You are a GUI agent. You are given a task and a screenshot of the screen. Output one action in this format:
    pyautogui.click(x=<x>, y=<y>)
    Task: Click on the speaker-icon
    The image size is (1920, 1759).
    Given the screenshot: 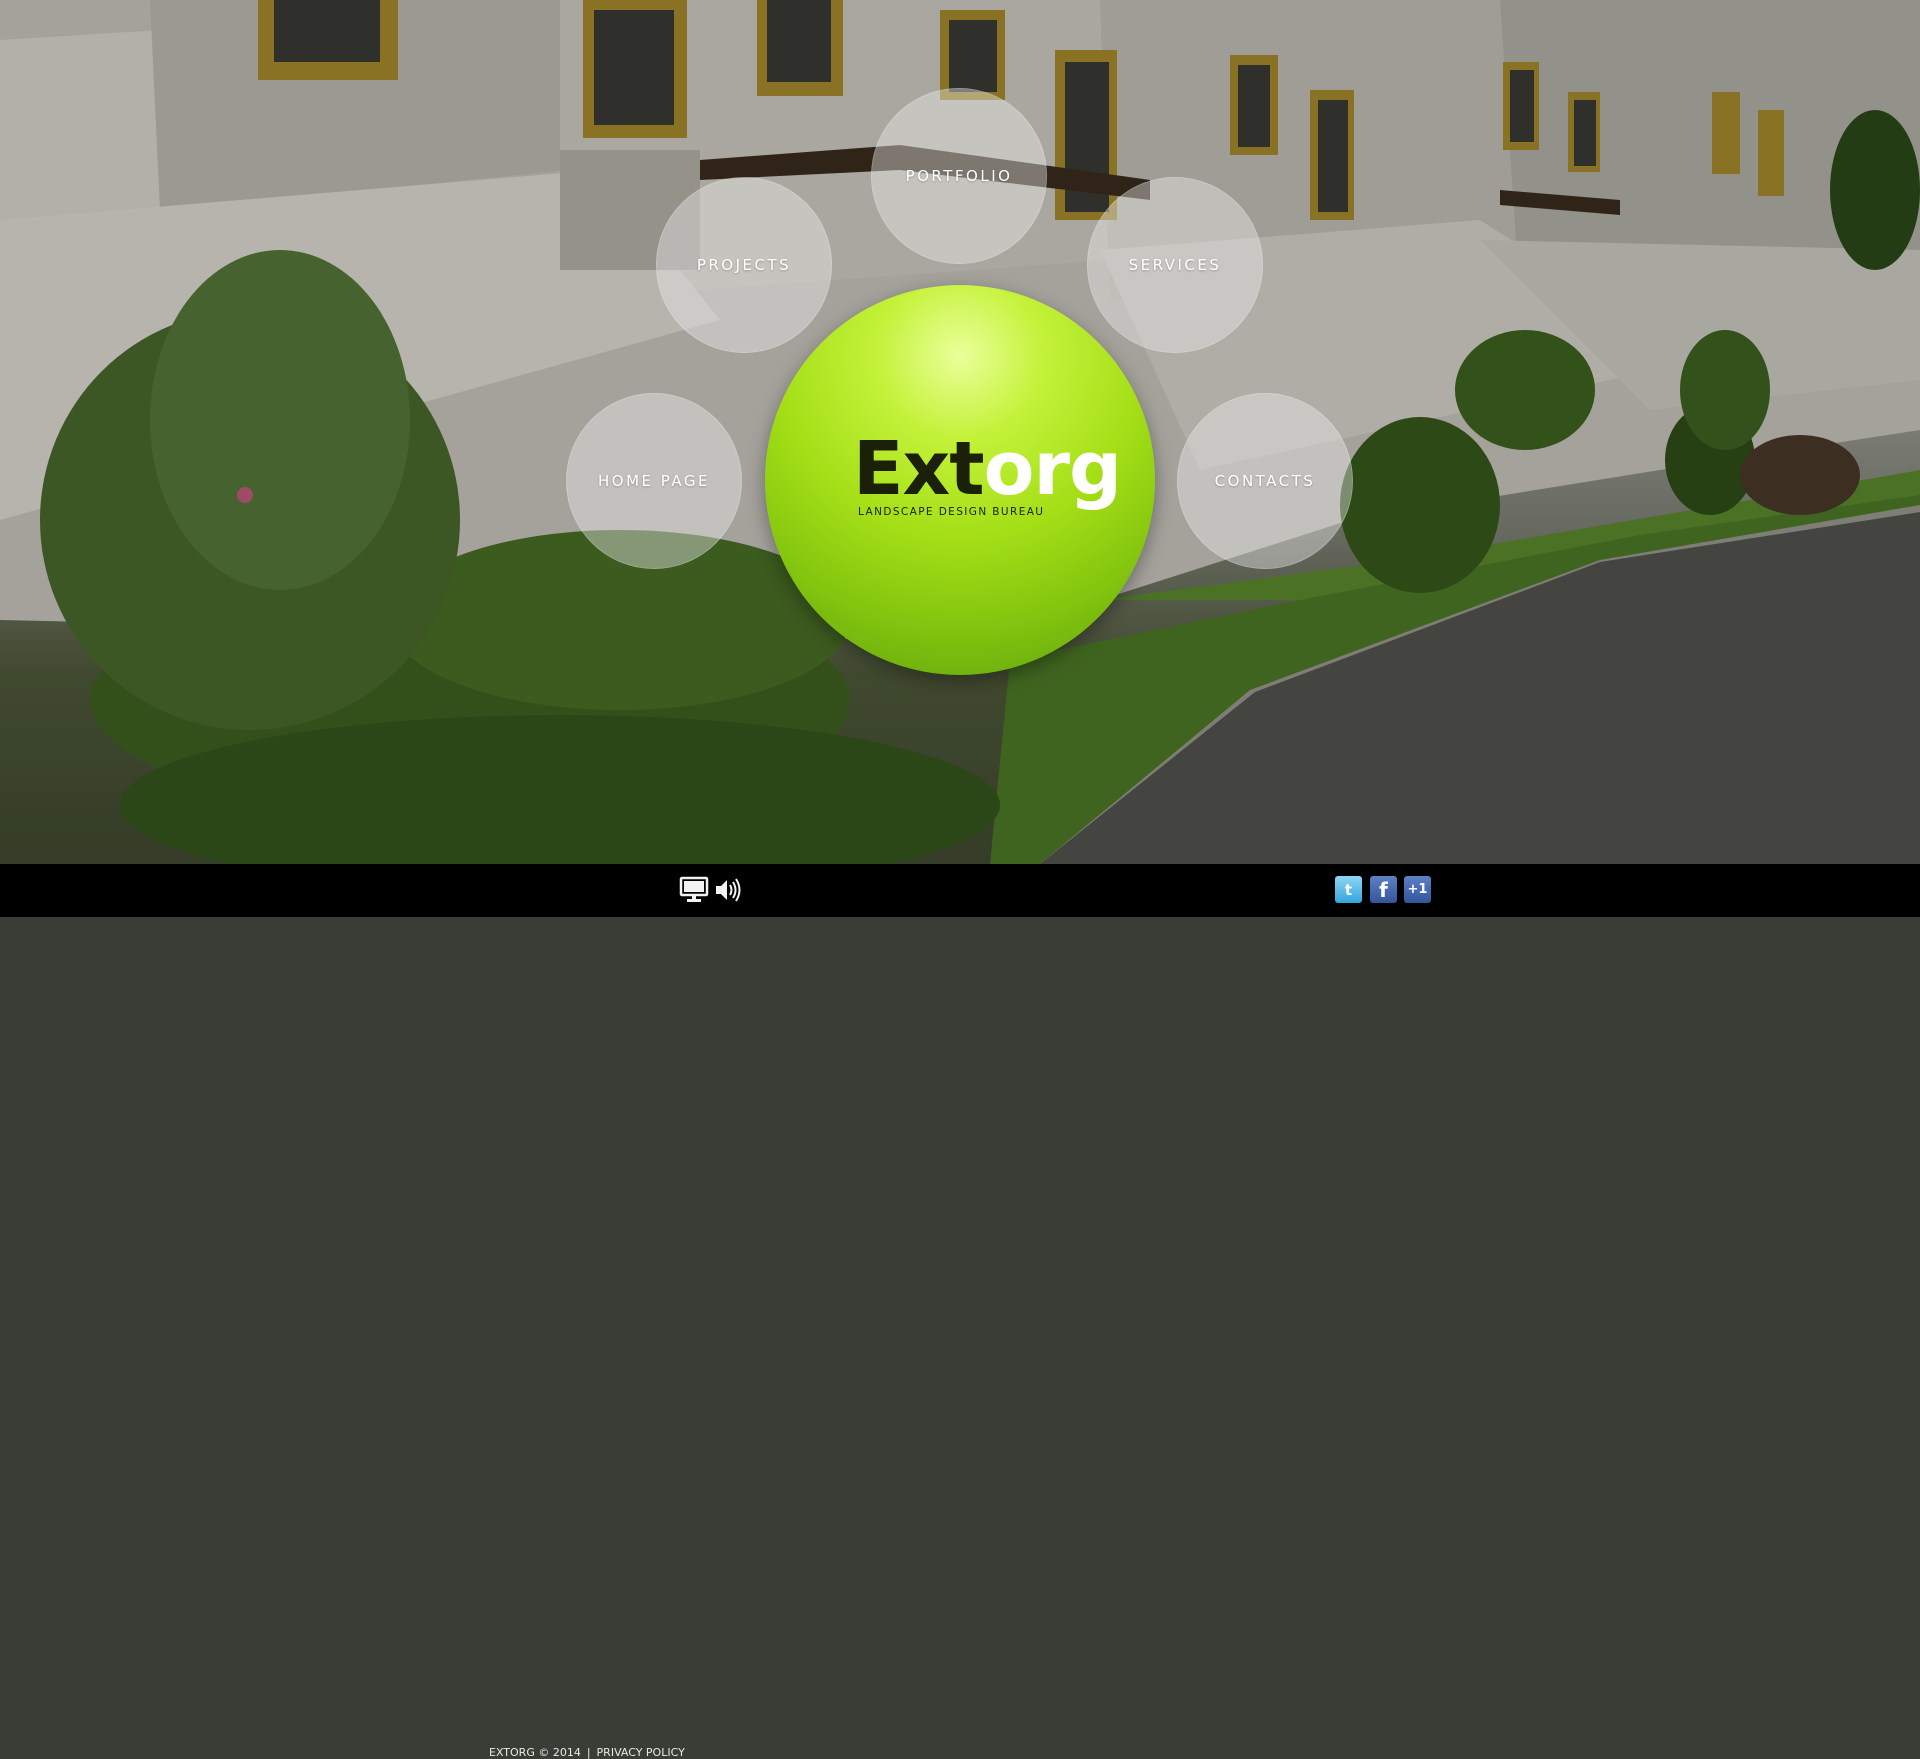 What is the action you would take?
    pyautogui.click(x=729, y=890)
    